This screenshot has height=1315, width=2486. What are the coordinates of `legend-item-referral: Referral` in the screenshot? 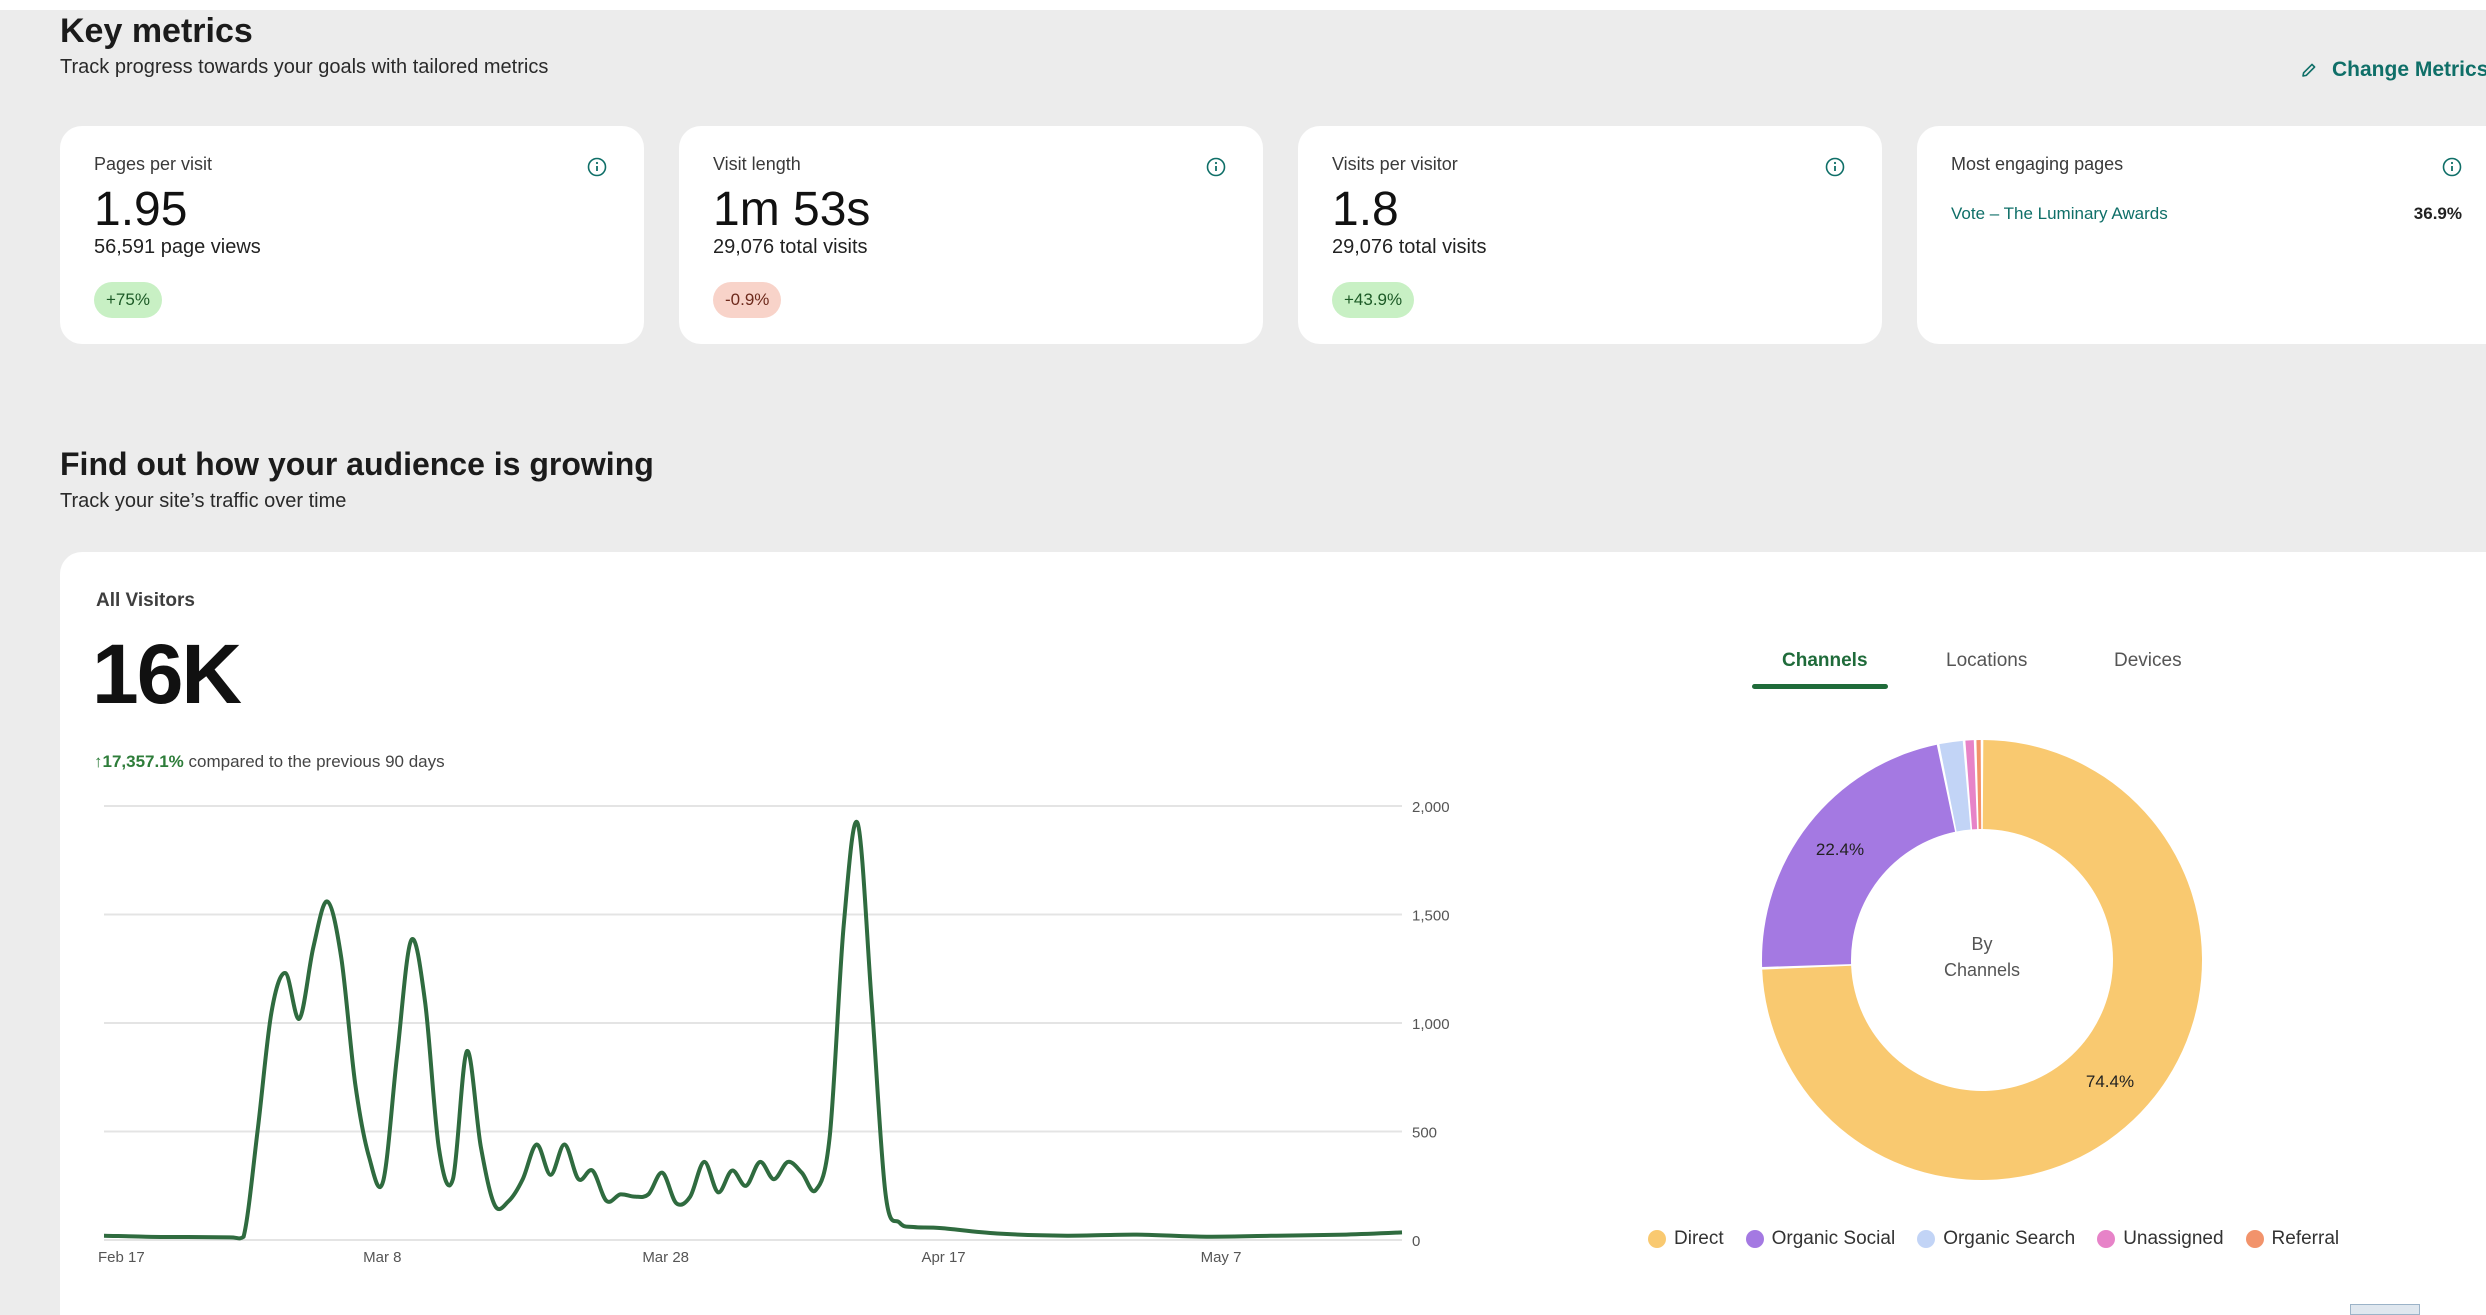 It's located at (2292, 1239).